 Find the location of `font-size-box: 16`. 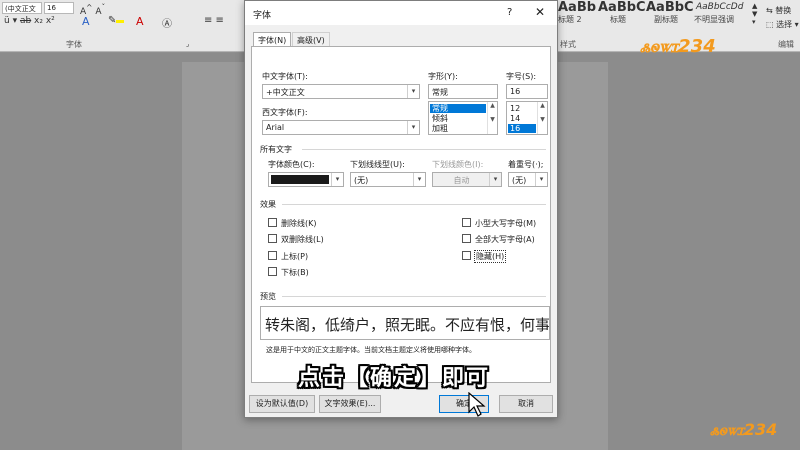

font-size-box: 16 is located at coordinates (59, 8).